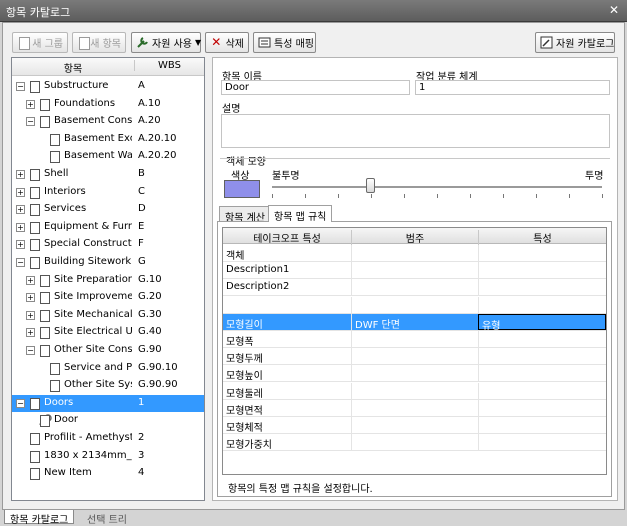  Describe the element at coordinates (108, 333) in the screenshot. I see `tree-row: + Site Electrical Uti... G.40` at that location.